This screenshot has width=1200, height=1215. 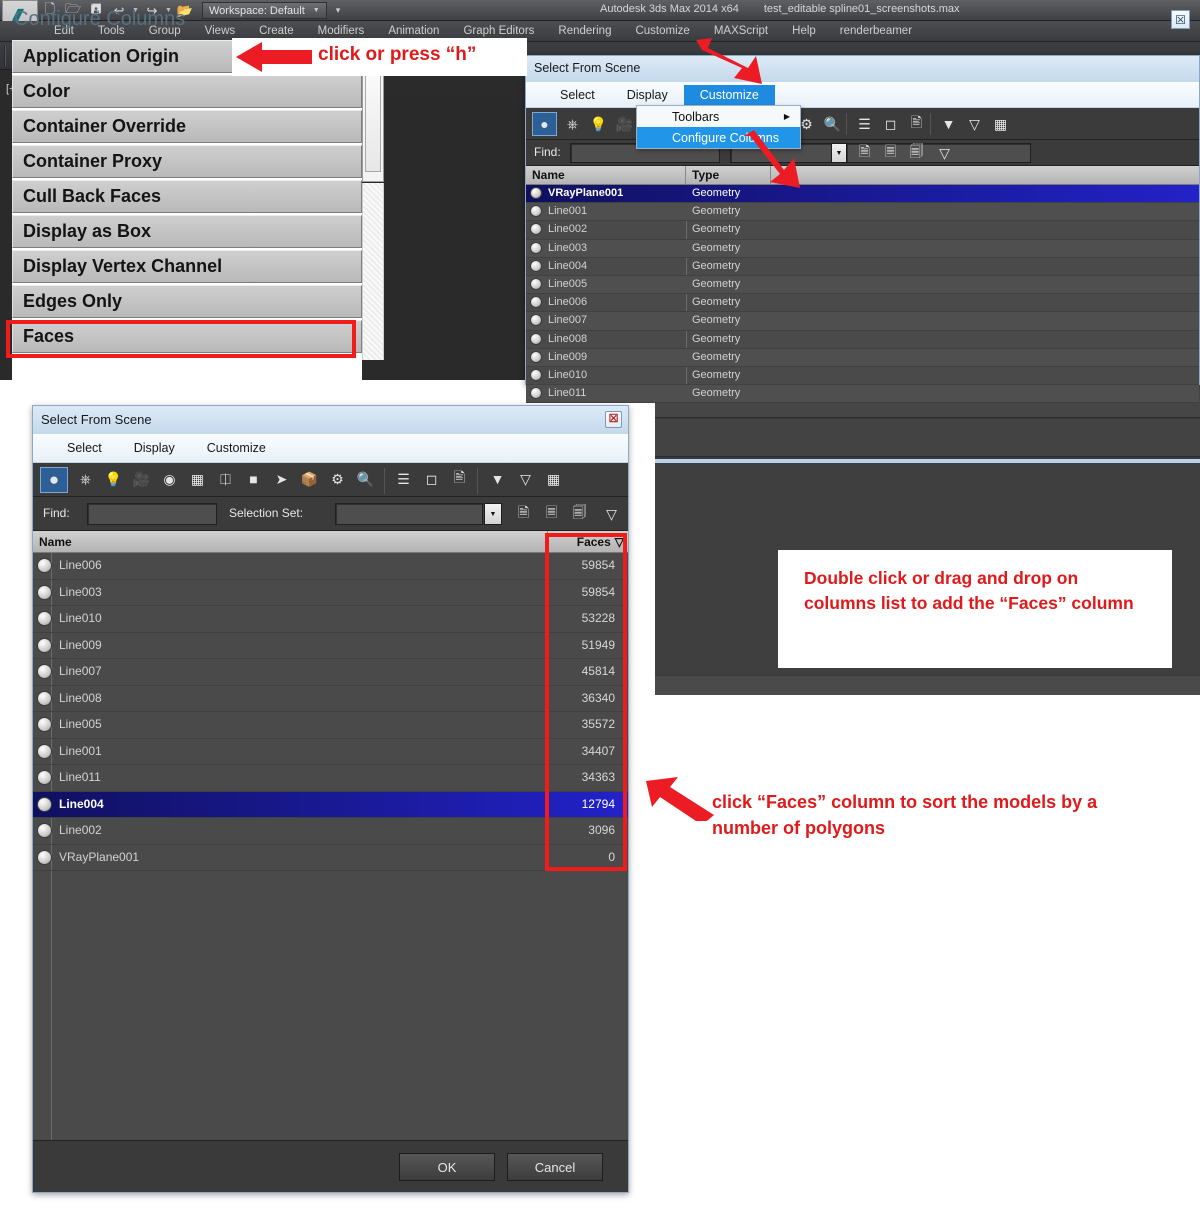 What do you see at coordinates (197, 479) in the screenshot?
I see `display-space-warps-icon: ▦` at bounding box center [197, 479].